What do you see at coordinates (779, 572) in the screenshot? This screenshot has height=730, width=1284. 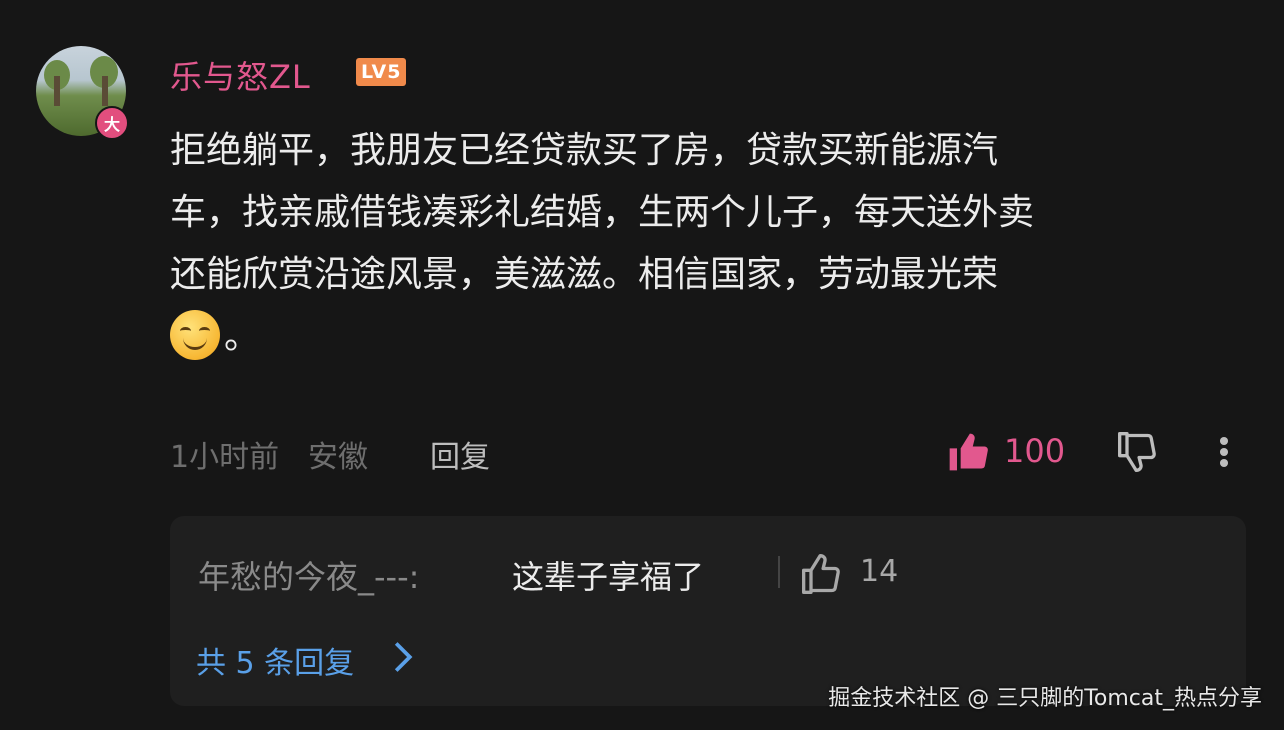 I see `divider` at bounding box center [779, 572].